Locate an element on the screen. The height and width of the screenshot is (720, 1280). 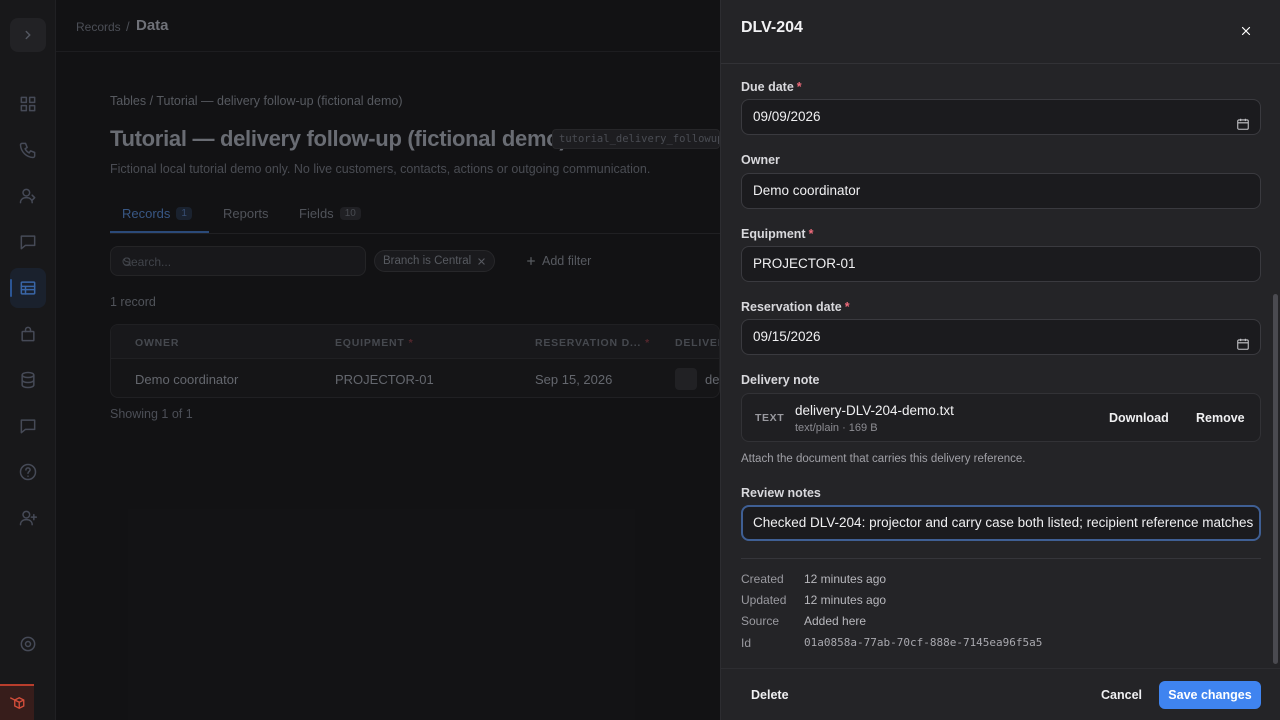
divider is located at coordinates (1001, 558).